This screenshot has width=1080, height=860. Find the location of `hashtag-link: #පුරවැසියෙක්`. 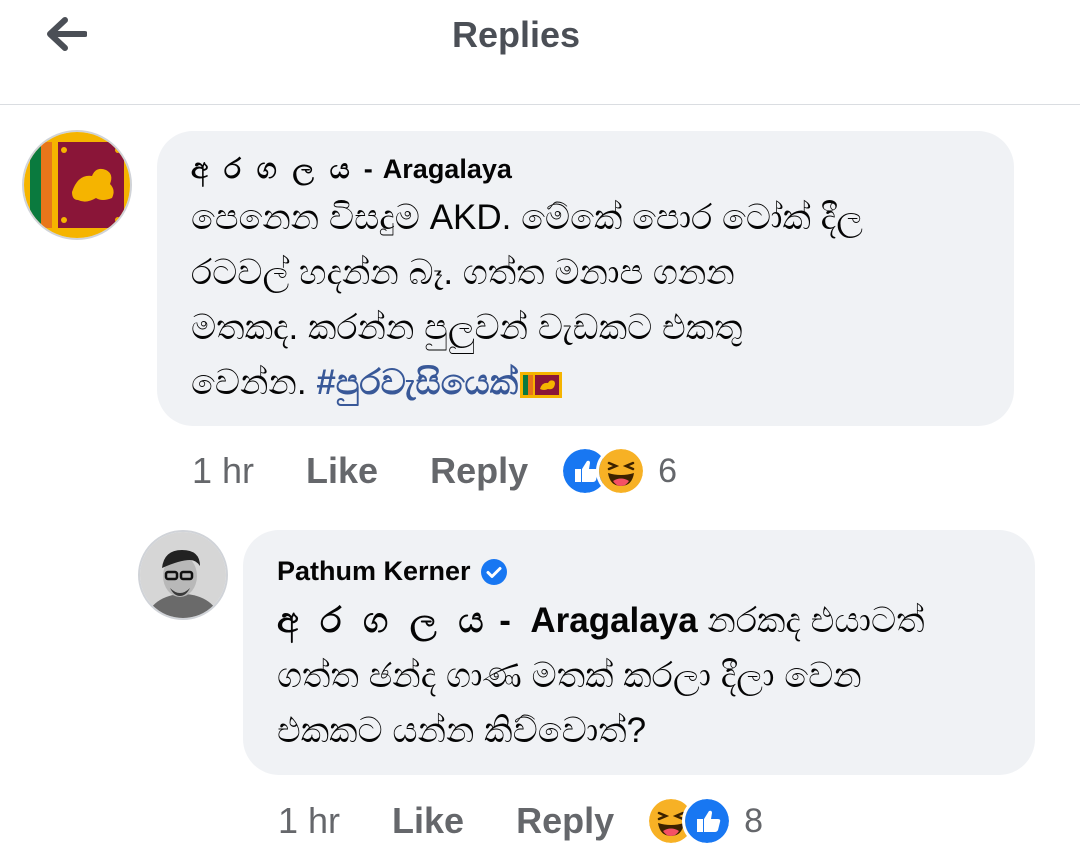

hashtag-link: #පුරවැසියෙක් is located at coordinates (417, 382).